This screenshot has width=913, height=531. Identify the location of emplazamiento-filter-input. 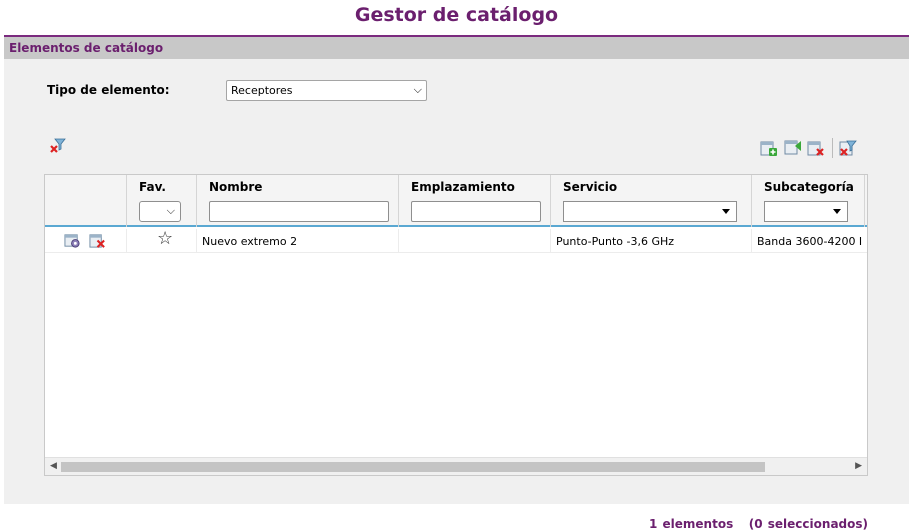
(476, 211).